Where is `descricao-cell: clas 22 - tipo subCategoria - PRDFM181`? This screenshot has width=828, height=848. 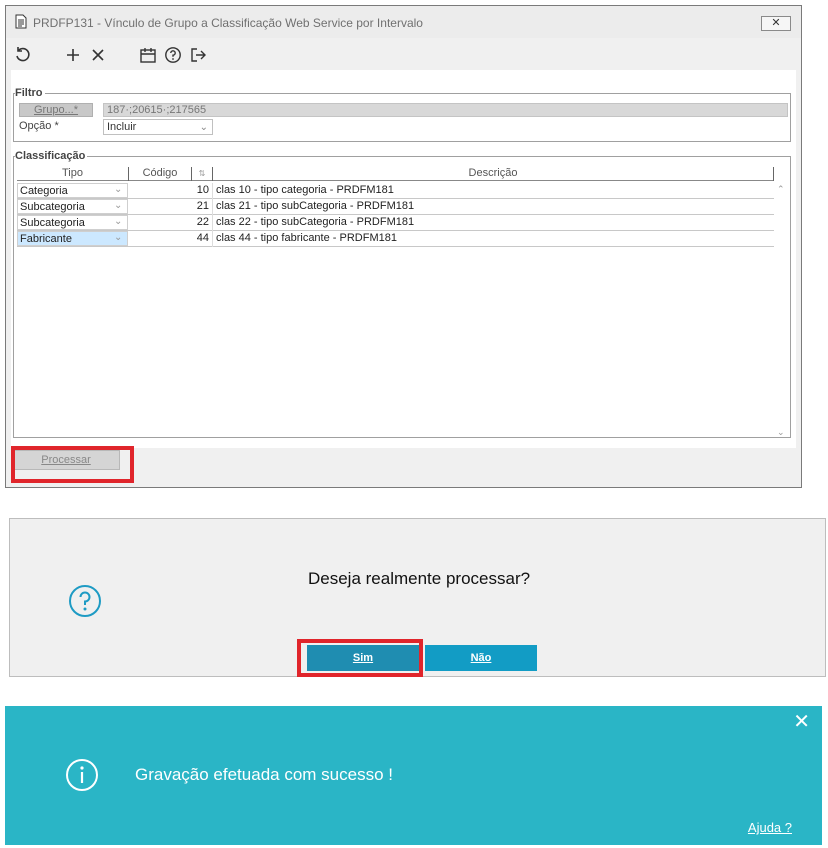 descricao-cell: clas 22 - tipo subCategoria - PRDFM181 is located at coordinates (315, 222).